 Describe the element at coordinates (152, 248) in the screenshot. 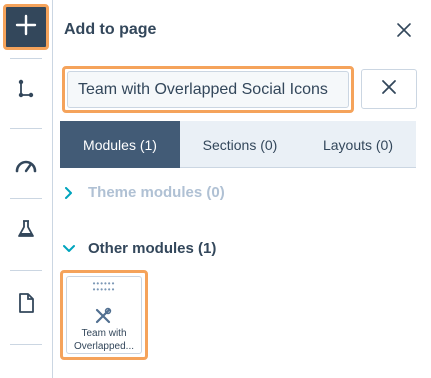

I see `other-modules-label: Other modules (1)` at that location.